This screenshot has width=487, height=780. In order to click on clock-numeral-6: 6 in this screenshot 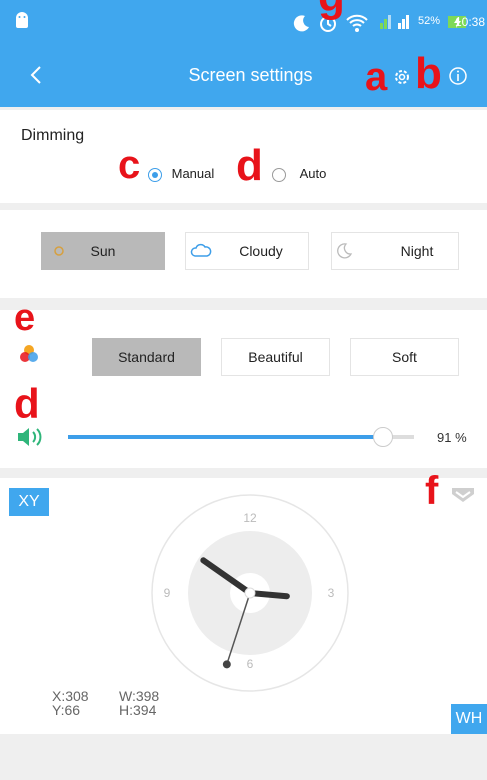, I will do `click(250, 664)`.